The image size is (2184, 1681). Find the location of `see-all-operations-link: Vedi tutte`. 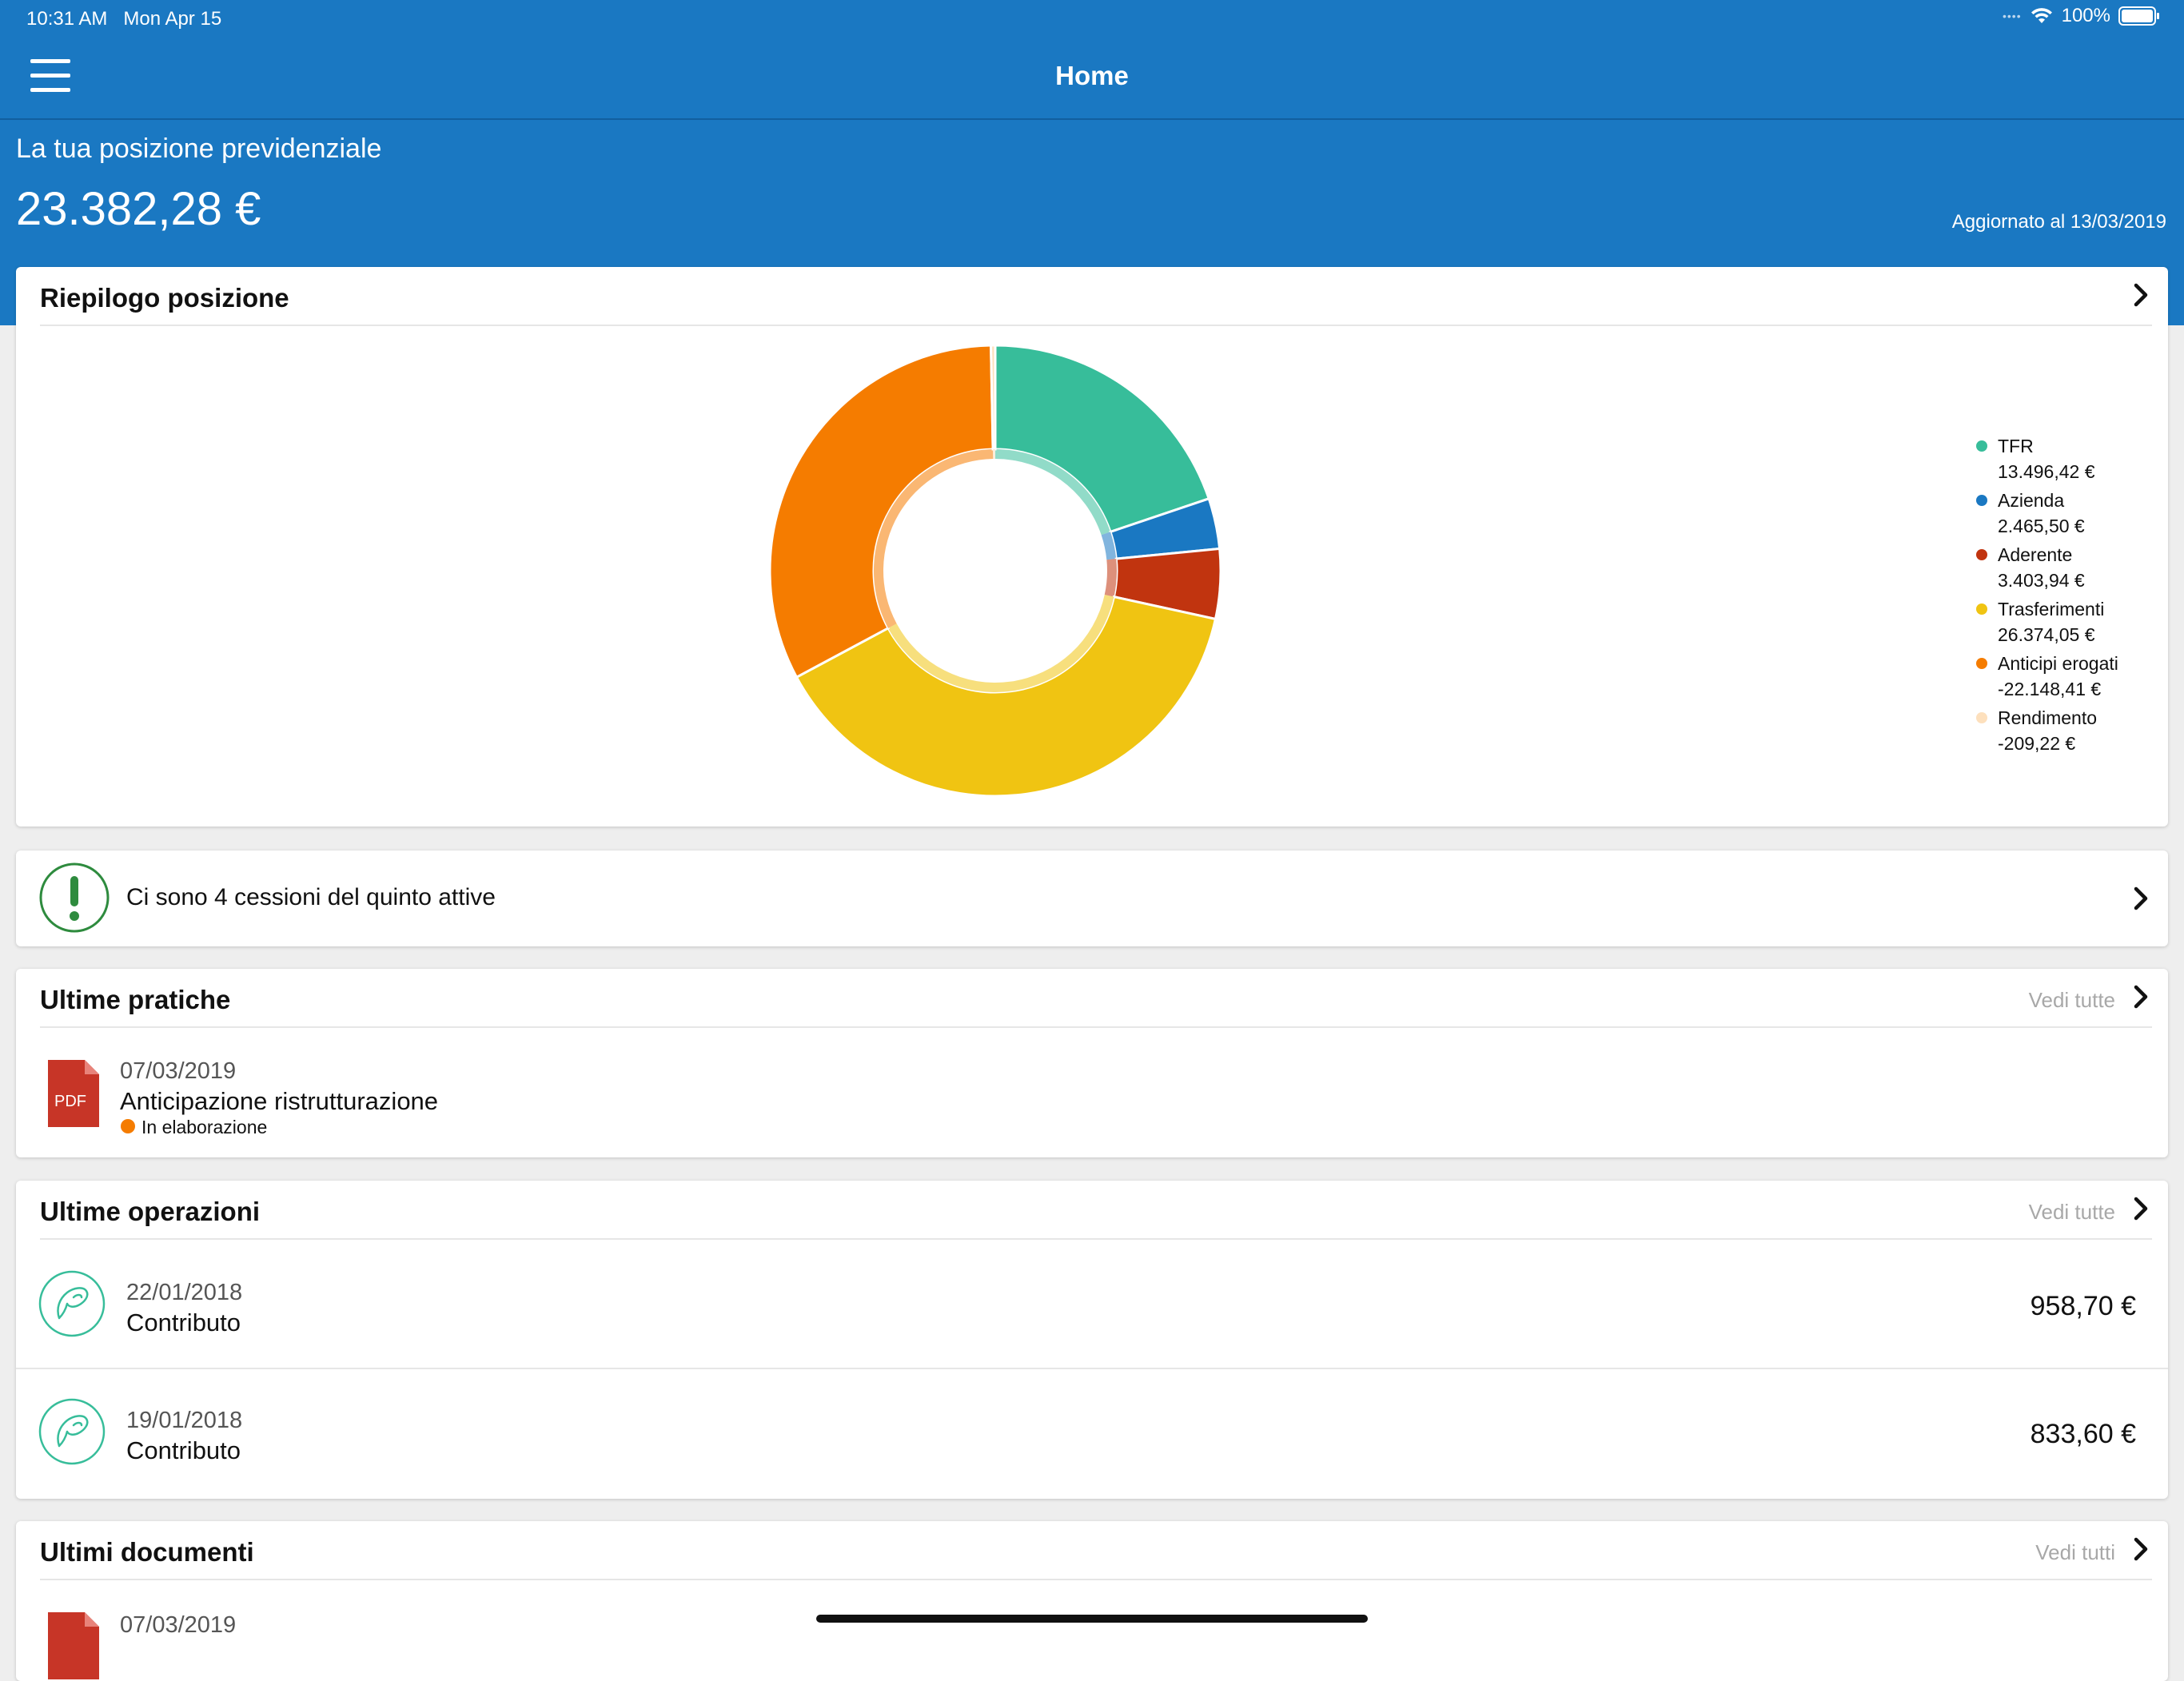

see-all-operations-link: Vedi tutte is located at coordinates (2072, 1212).